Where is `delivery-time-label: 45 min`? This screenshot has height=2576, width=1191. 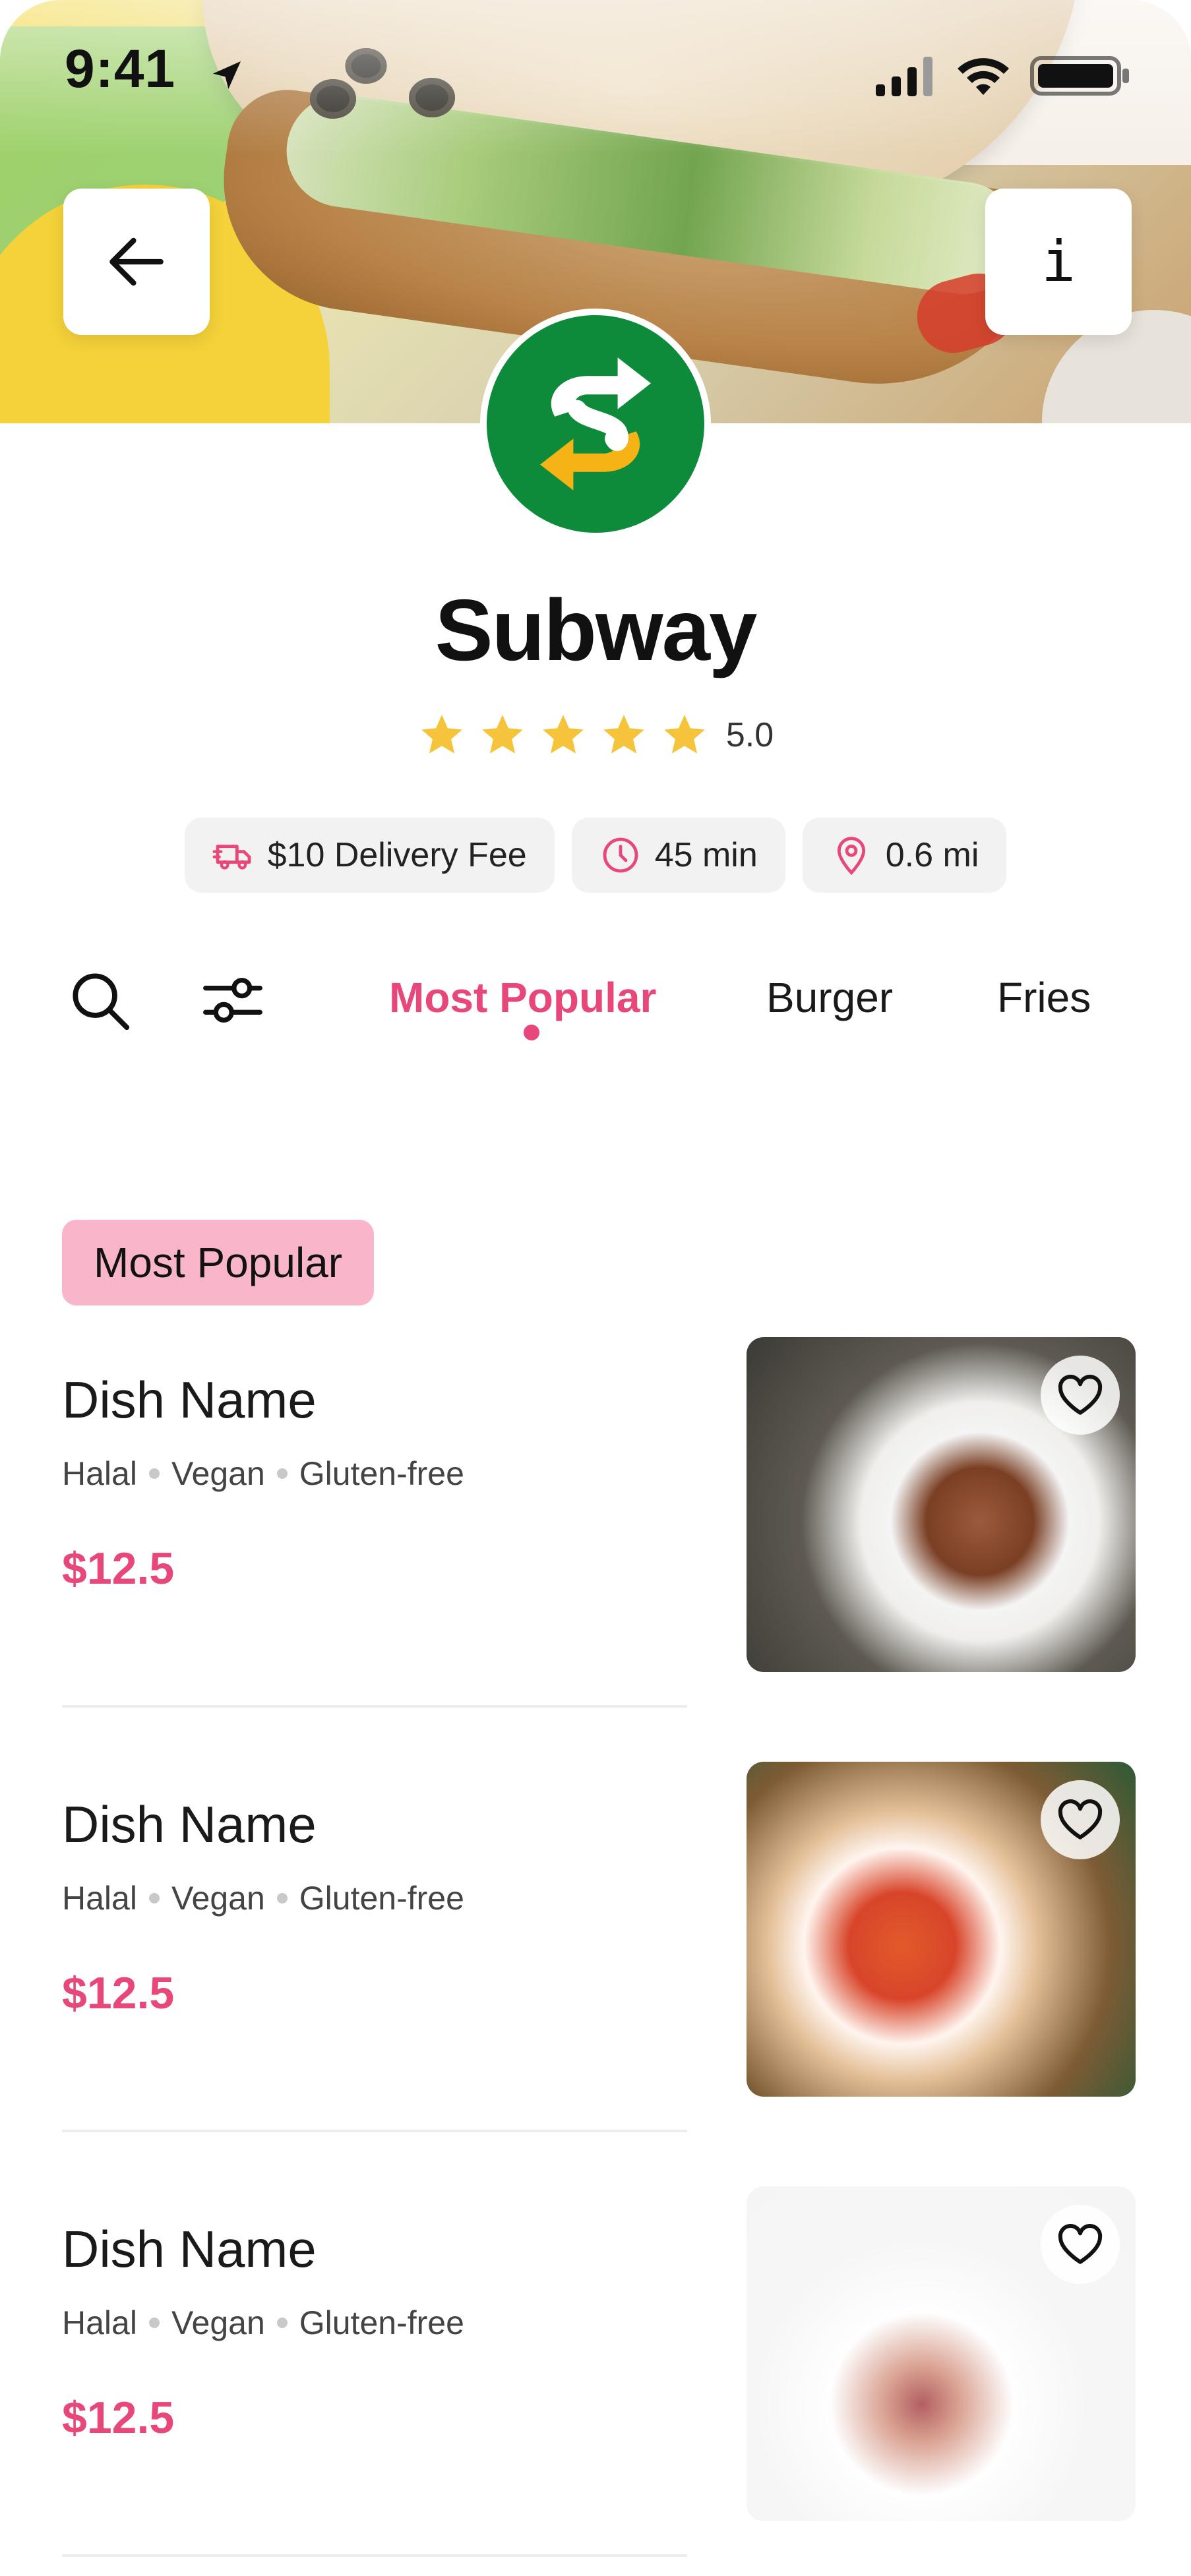 delivery-time-label: 45 min is located at coordinates (706, 855).